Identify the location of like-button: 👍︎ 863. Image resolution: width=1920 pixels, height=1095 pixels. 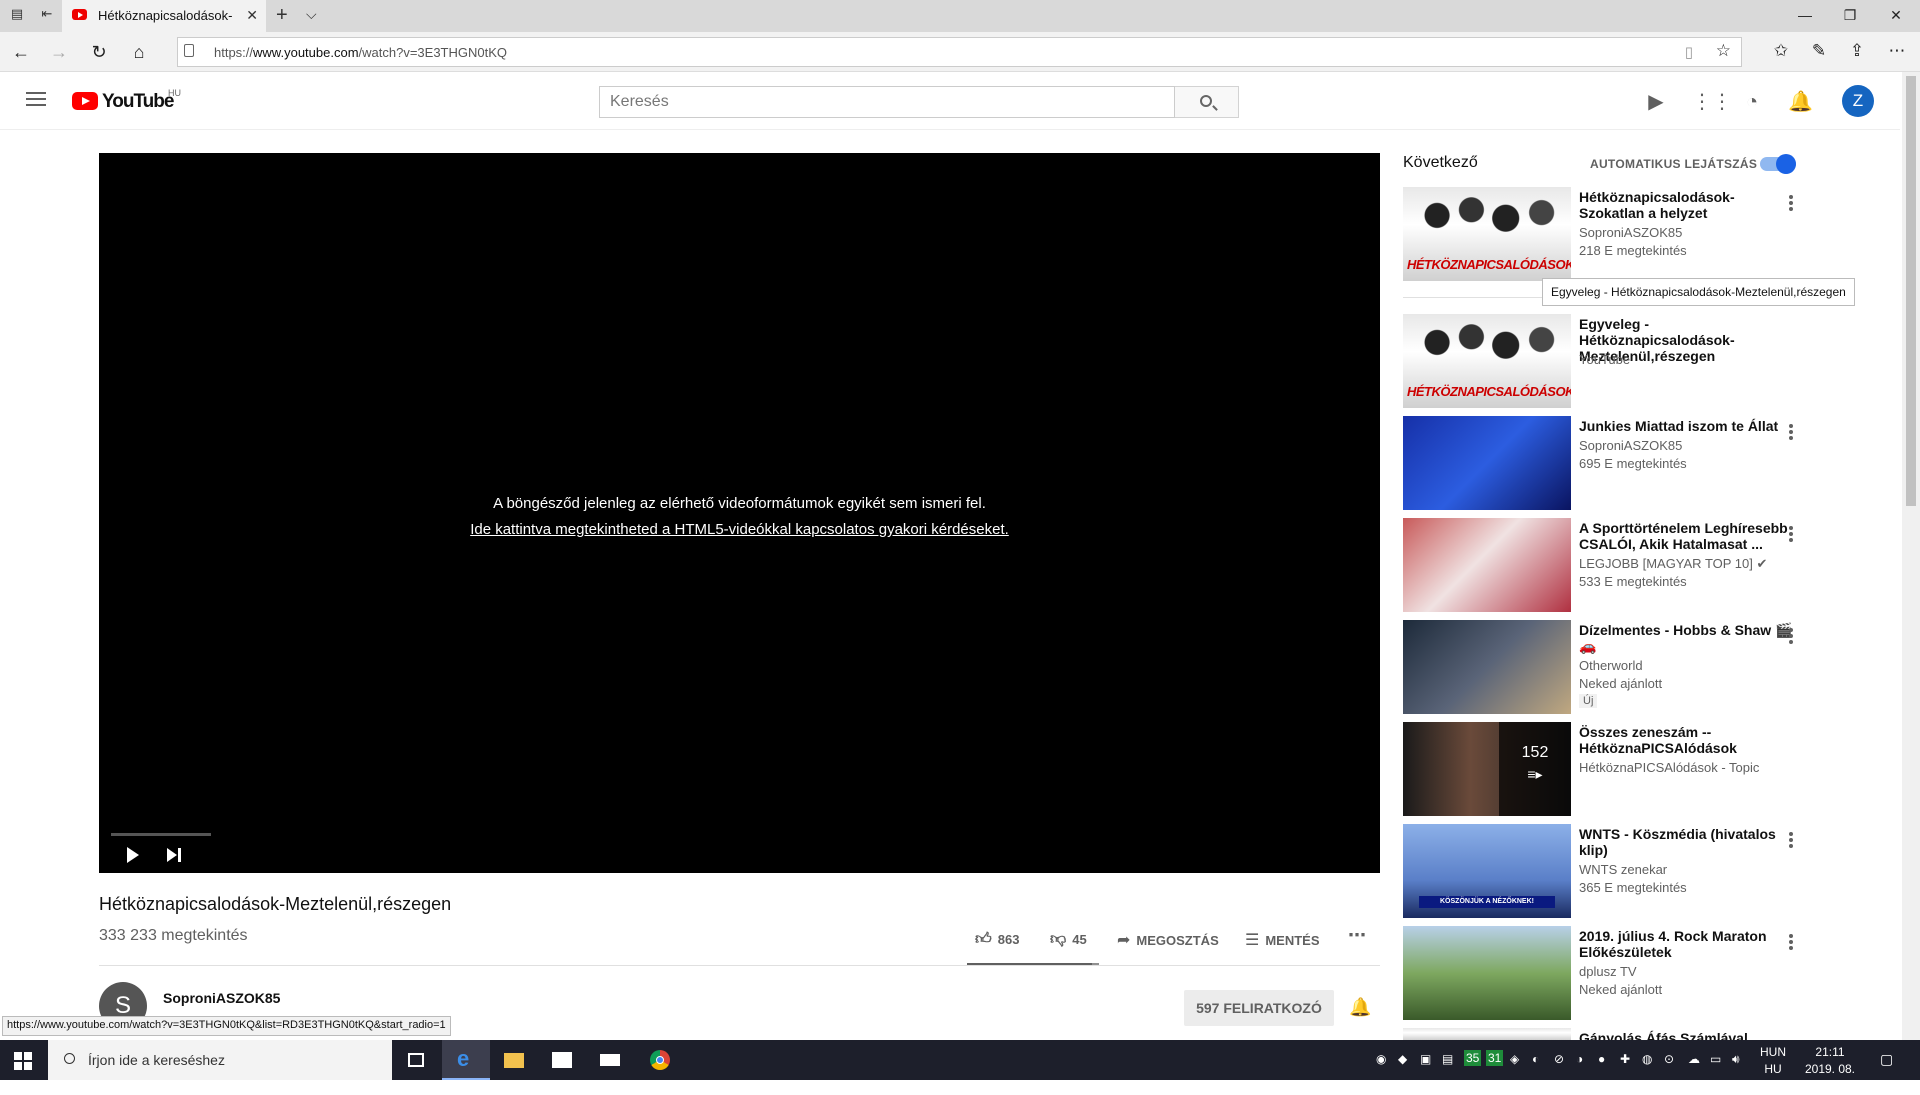
(997, 939).